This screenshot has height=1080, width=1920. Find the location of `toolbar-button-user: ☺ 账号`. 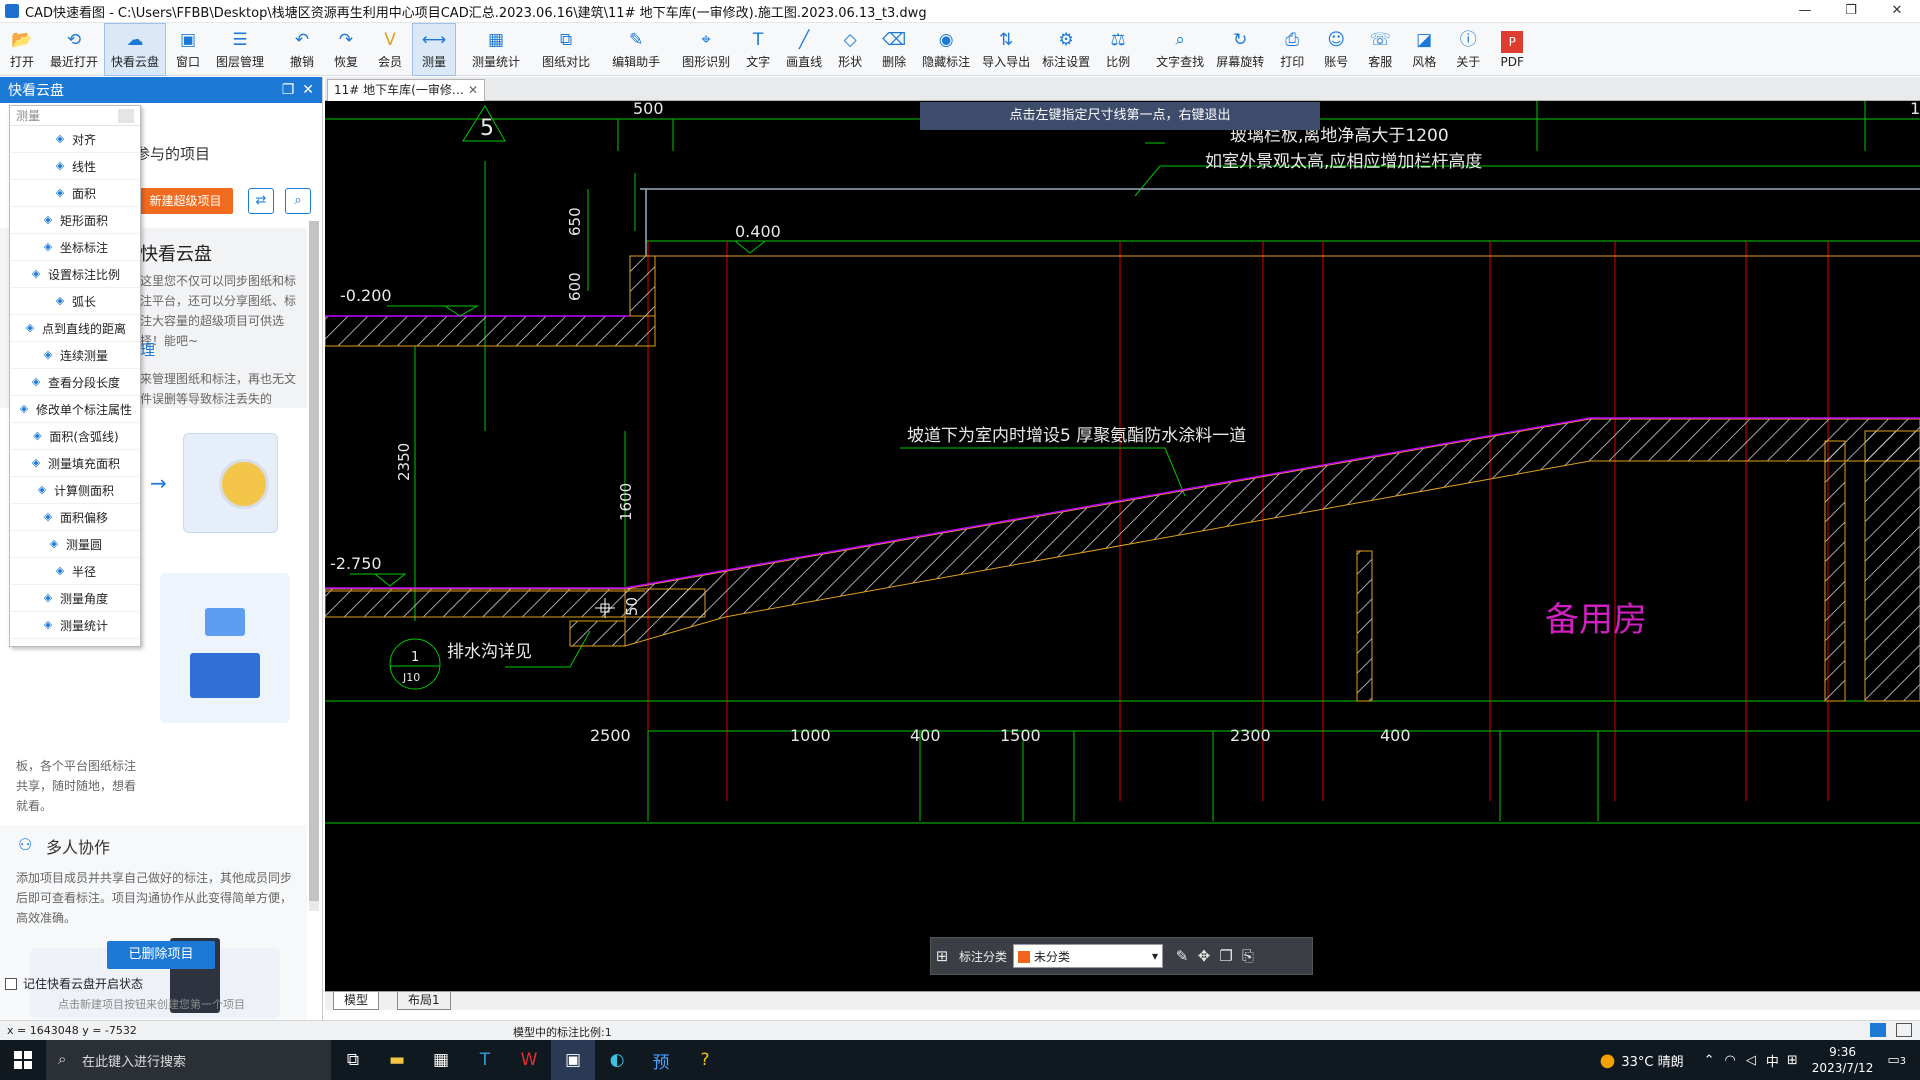

toolbar-button-user: ☺ 账号 is located at coordinates (1336, 49).